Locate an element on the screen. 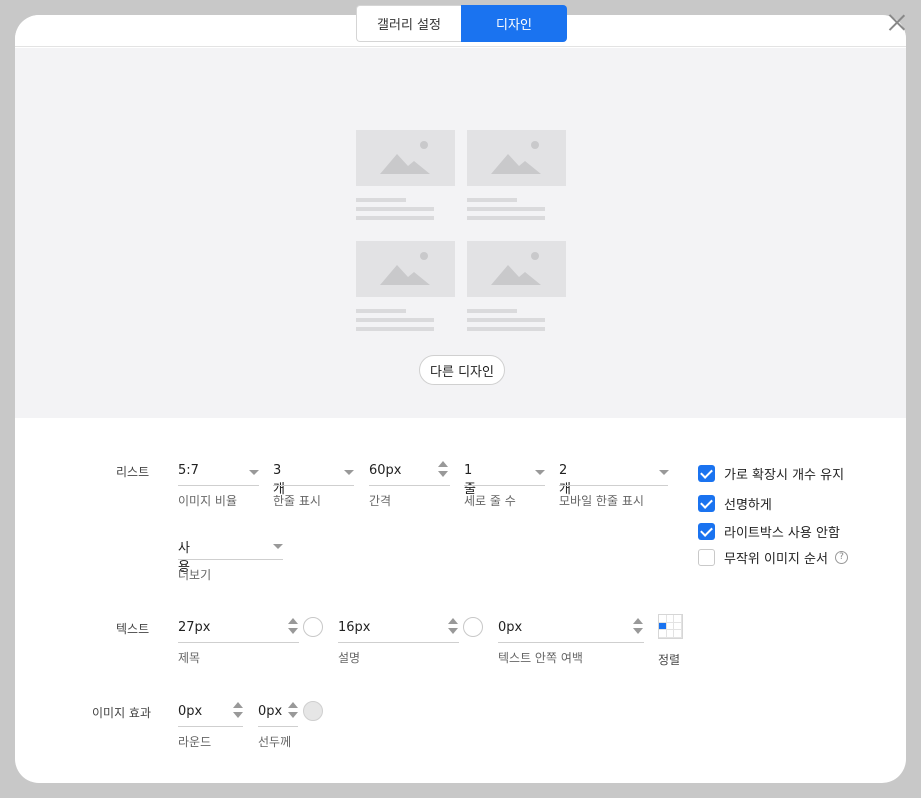 The height and width of the screenshot is (798, 921). round-caption: 라운드 is located at coordinates (195, 742).